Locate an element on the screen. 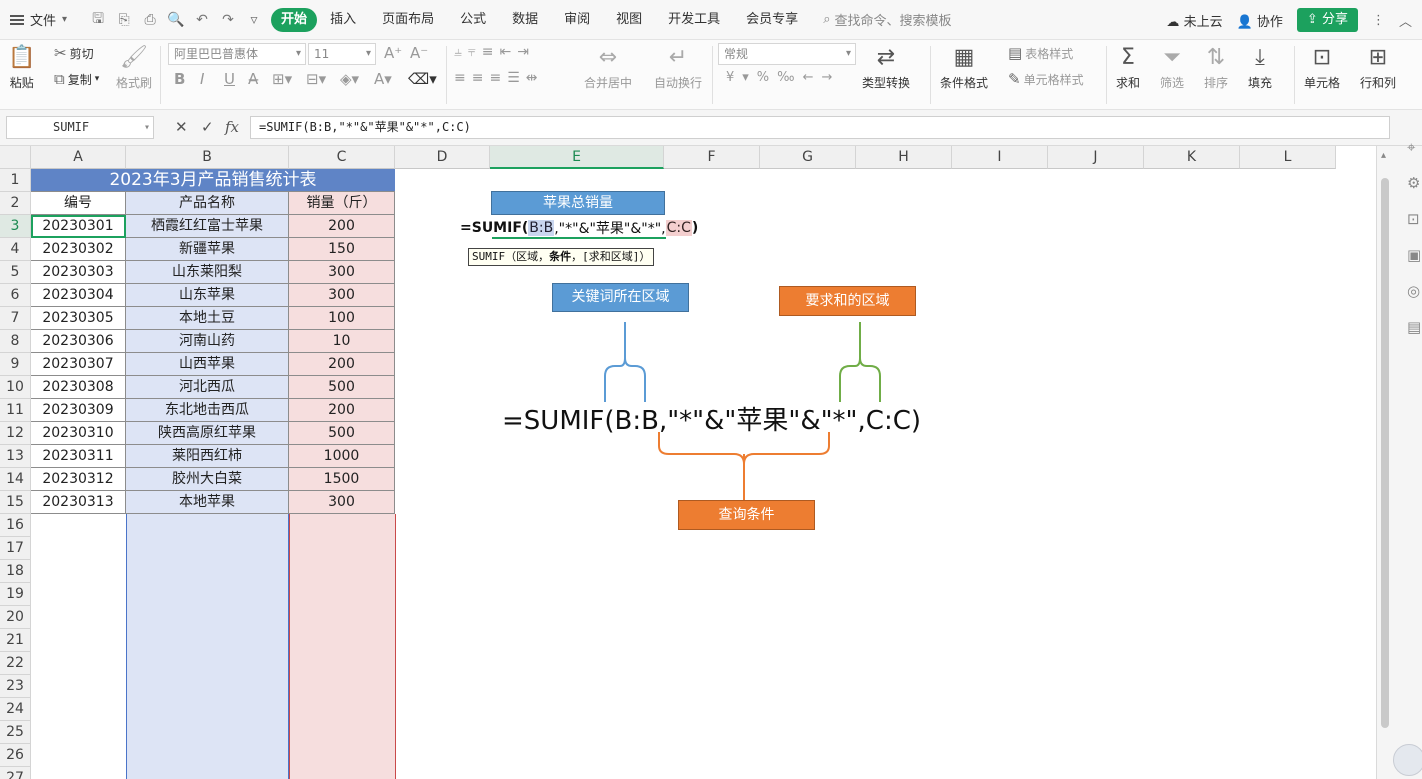 The image size is (1422, 779). assistant-avatar is located at coordinates (1407, 760).